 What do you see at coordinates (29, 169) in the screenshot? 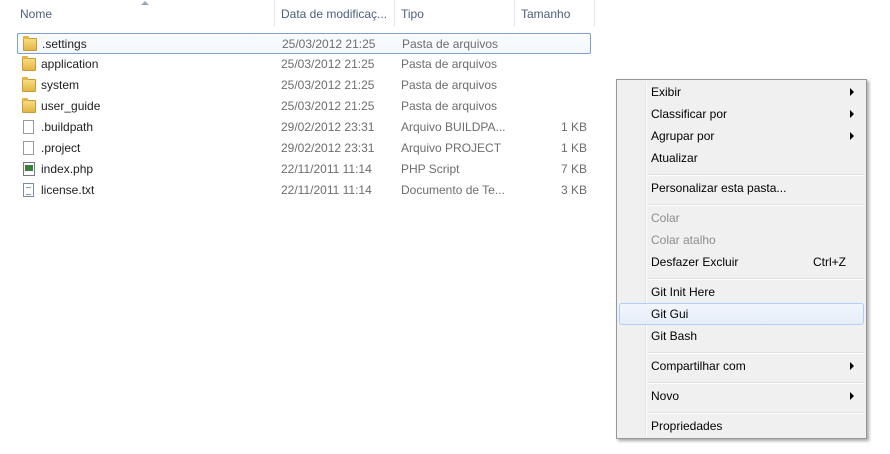
I see `php-file-icon` at bounding box center [29, 169].